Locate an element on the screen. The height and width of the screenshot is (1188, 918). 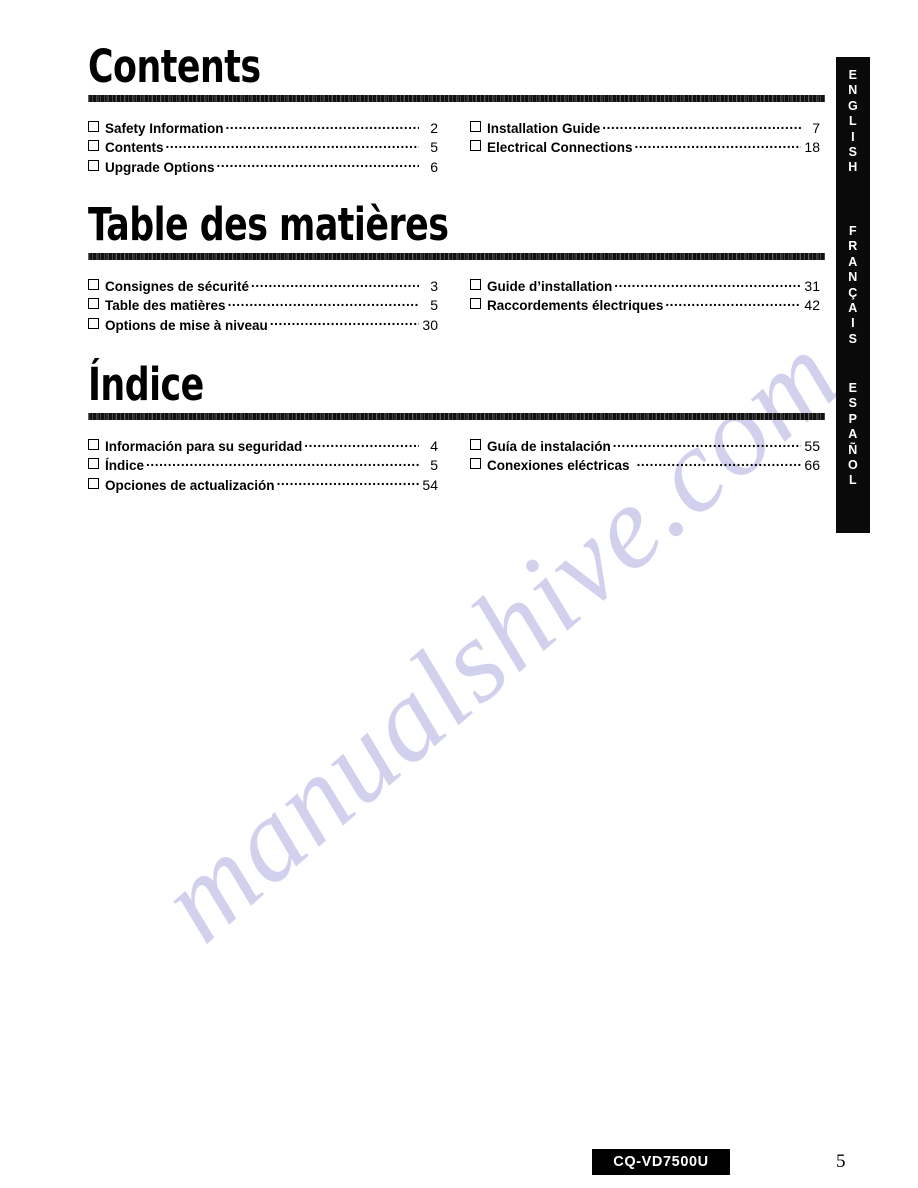
toc-entry: Electrical Connections 18 is located at coordinates (645, 147).